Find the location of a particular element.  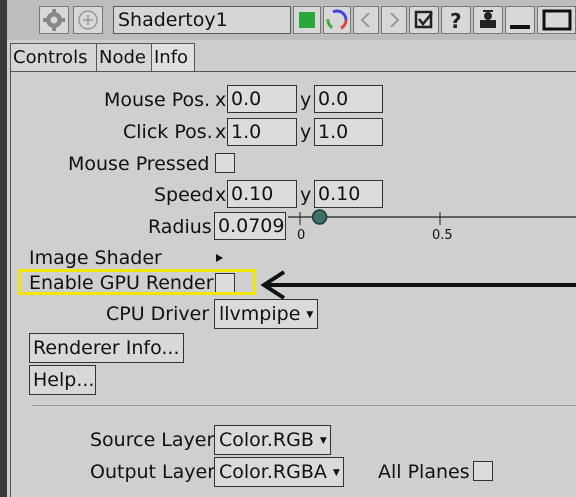

sticker-icon is located at coordinates (488, 20).